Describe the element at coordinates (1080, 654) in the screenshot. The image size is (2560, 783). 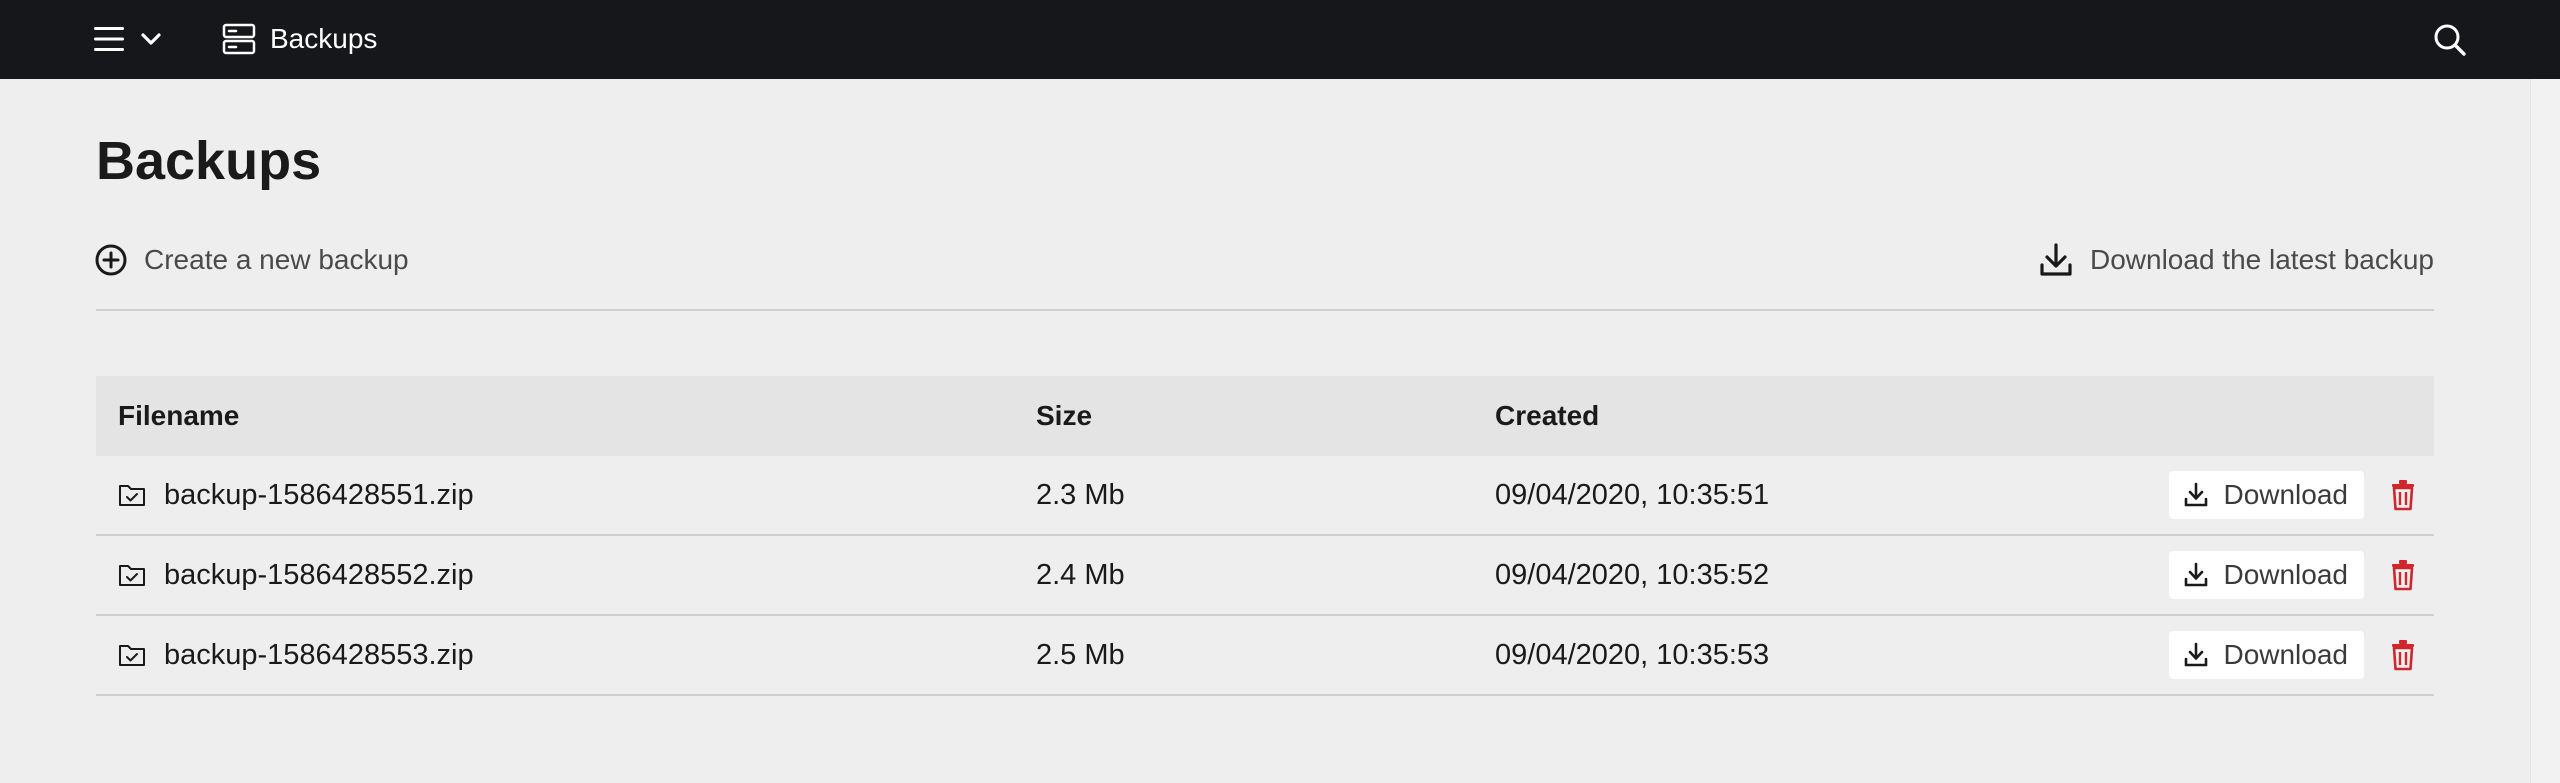
I see `size-cell: 2.5 Mb` at that location.